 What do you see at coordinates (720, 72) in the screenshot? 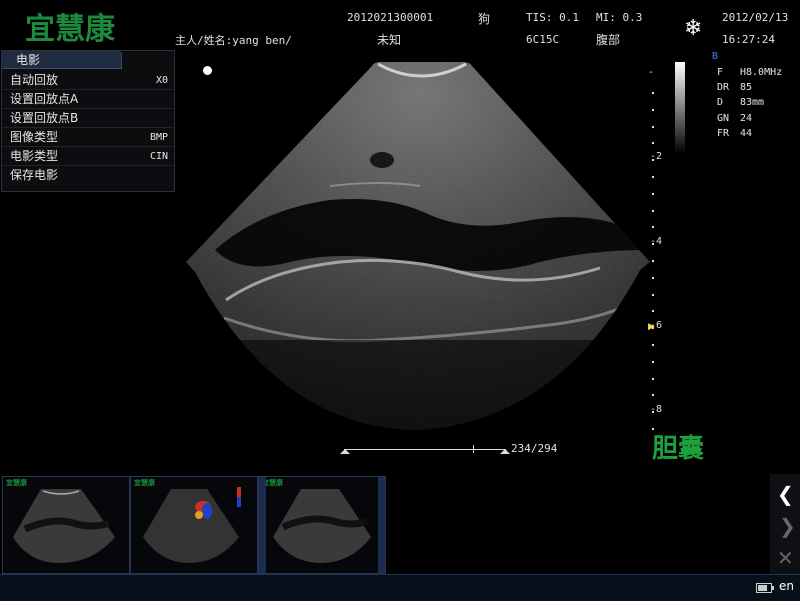
I see `param-key: F` at bounding box center [720, 72].